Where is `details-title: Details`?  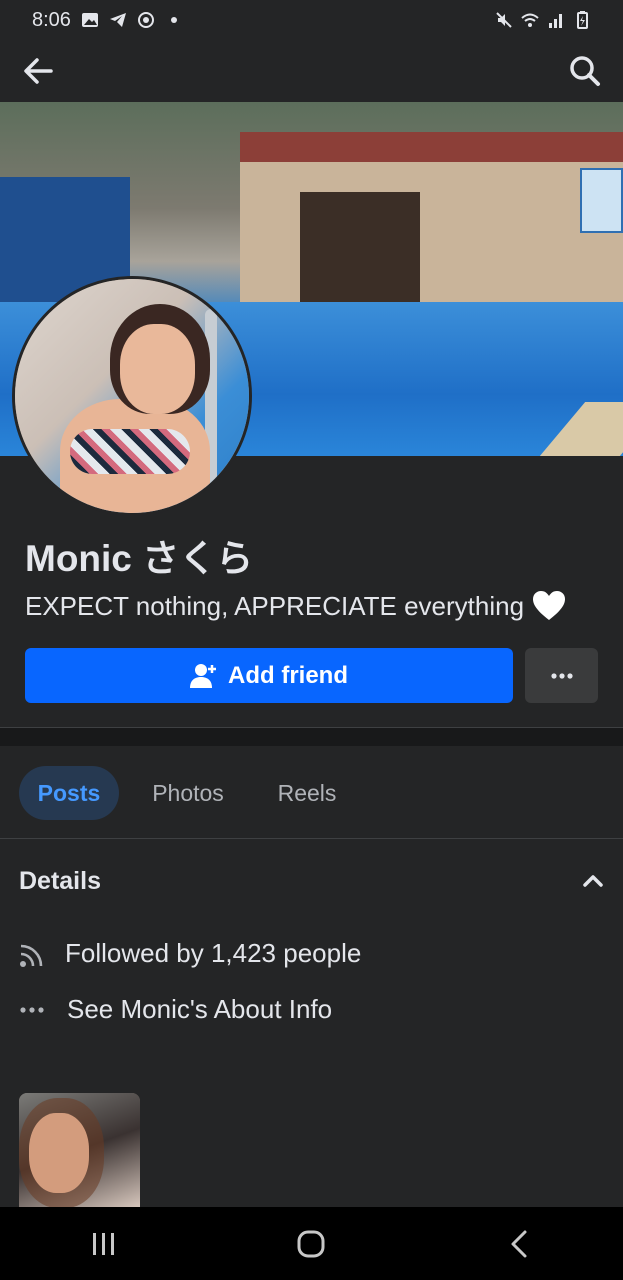
details-title: Details is located at coordinates (60, 880).